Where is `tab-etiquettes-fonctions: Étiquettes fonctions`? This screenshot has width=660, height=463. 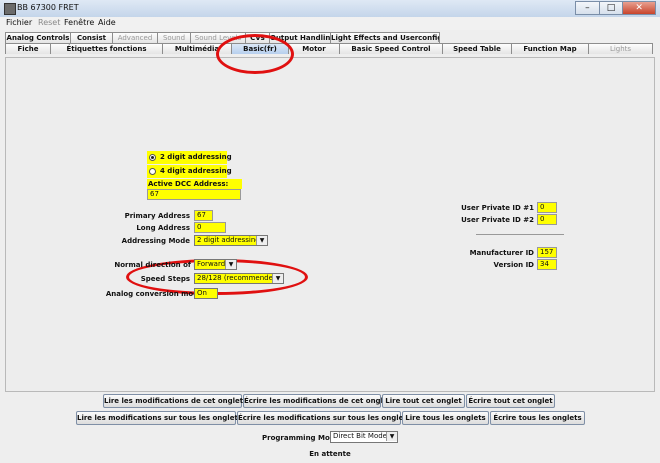 tab-etiquettes-fonctions: Étiquettes fonctions is located at coordinates (106, 48).